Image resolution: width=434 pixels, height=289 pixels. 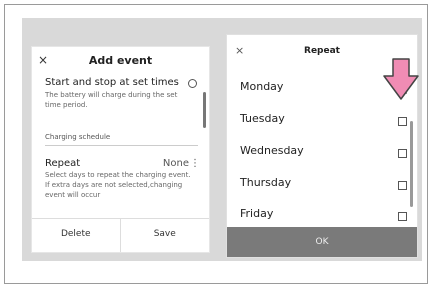 I want to click on pointer-arrow-icon, so click(x=401, y=79).